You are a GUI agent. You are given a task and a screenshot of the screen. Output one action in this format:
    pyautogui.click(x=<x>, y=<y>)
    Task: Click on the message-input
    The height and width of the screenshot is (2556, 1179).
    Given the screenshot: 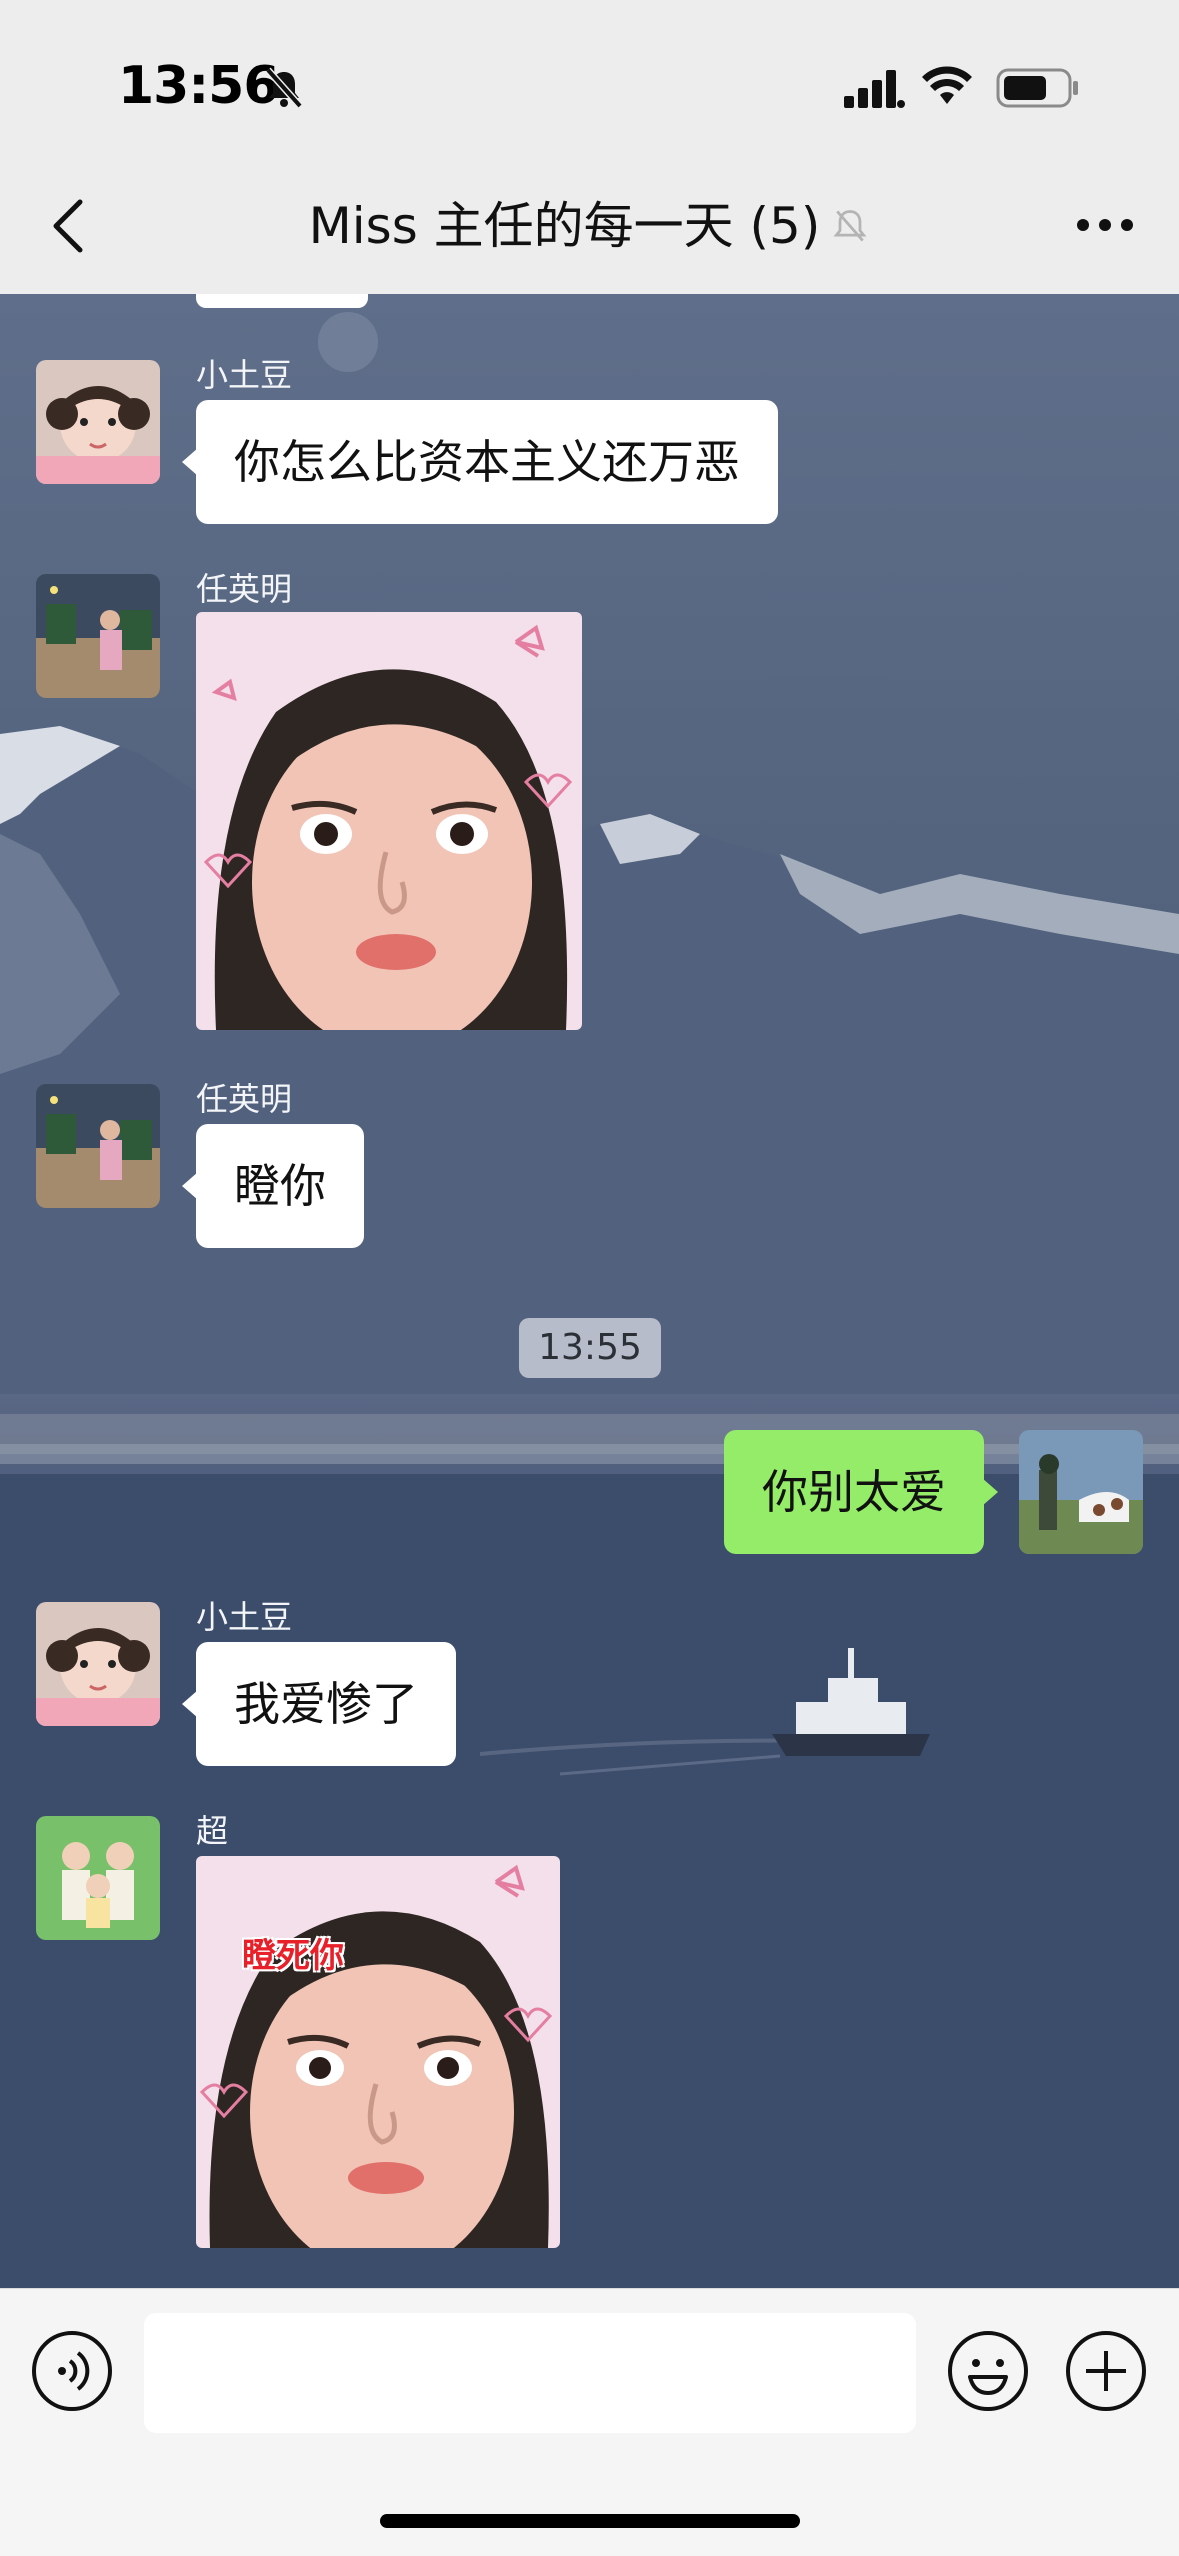 What is the action you would take?
    pyautogui.click(x=530, y=2373)
    